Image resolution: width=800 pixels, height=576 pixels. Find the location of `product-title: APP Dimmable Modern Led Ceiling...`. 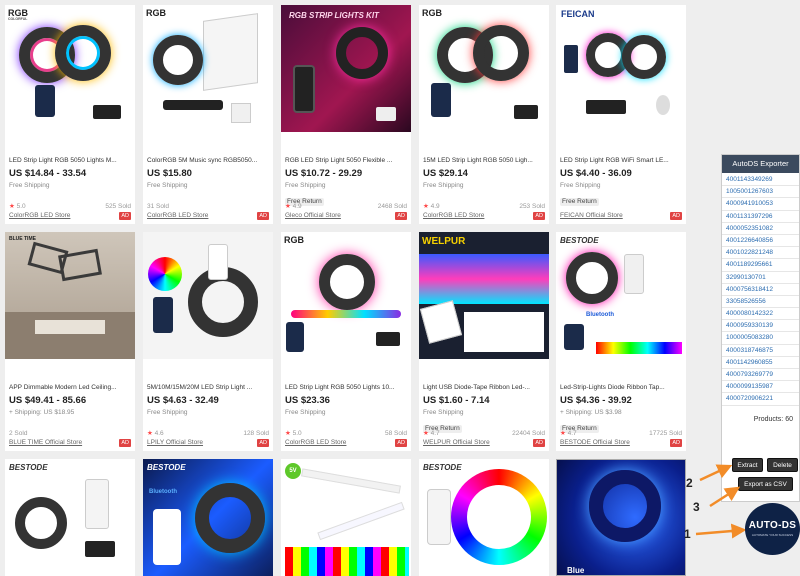

product-title: APP Dimmable Modern Led Ceiling... is located at coordinates (70, 387).